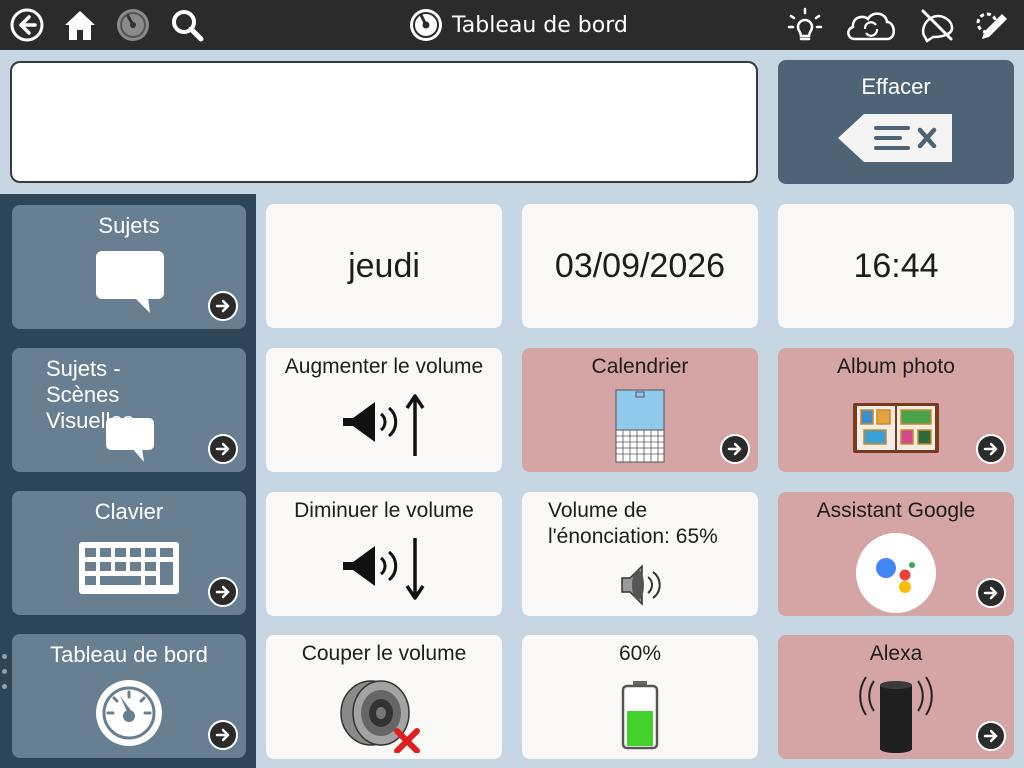 The image size is (1024, 768). I want to click on time-tile: 16:44, so click(896, 266).